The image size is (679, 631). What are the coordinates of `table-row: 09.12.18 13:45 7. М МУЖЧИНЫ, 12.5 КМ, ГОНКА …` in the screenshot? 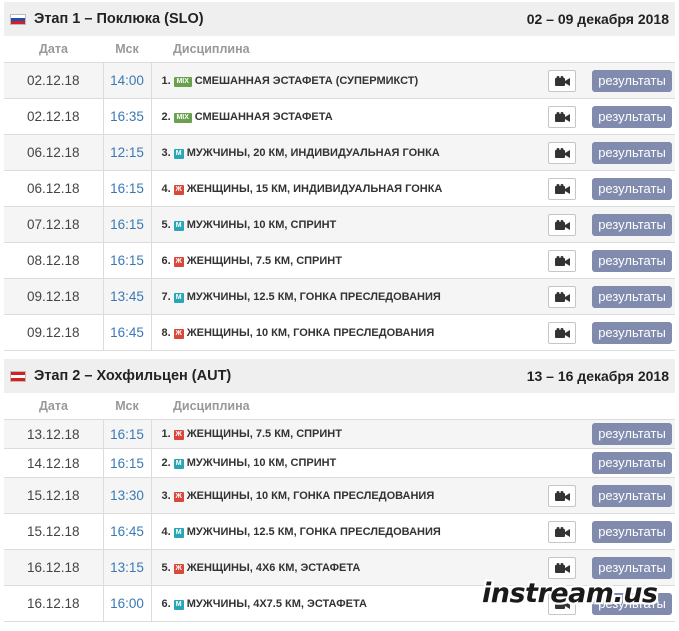 It's located at (339, 296).